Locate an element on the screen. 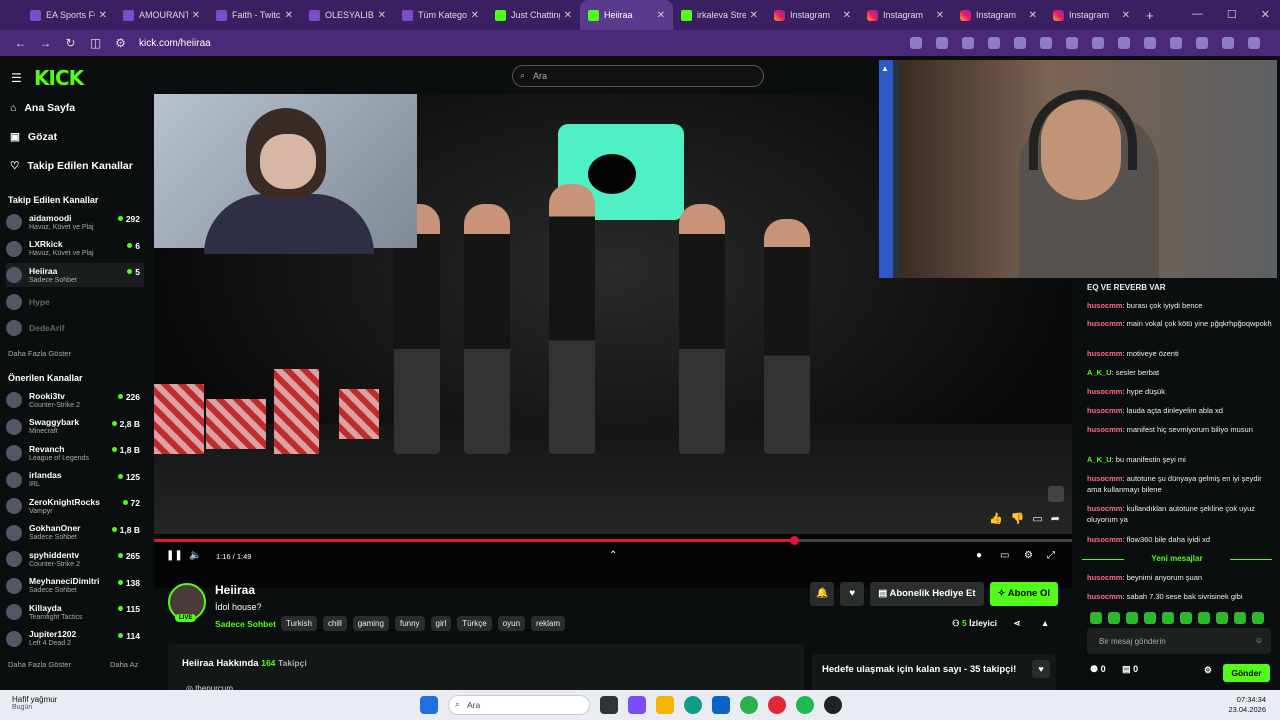  browser-tab: Faith - Twitch ✕ is located at coordinates (254, 15).